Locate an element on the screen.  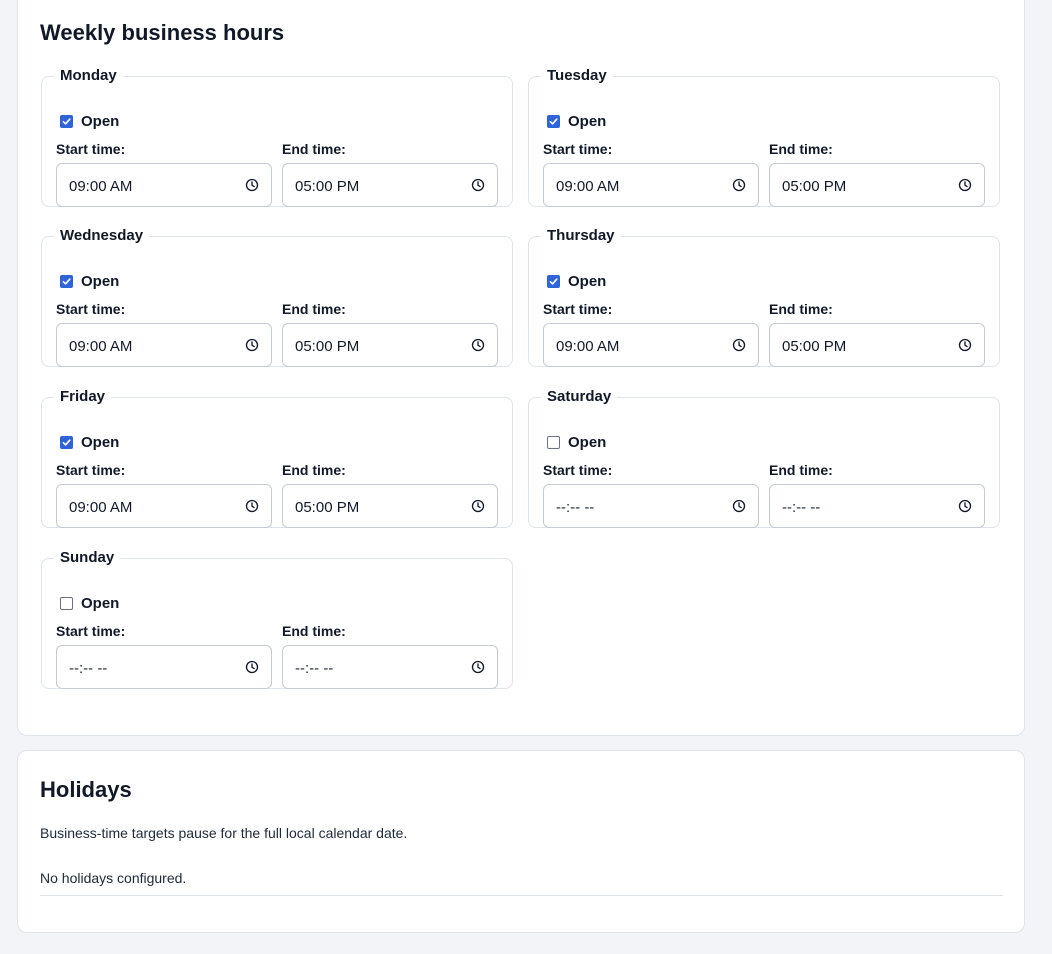
holidays-divider is located at coordinates (521, 895).